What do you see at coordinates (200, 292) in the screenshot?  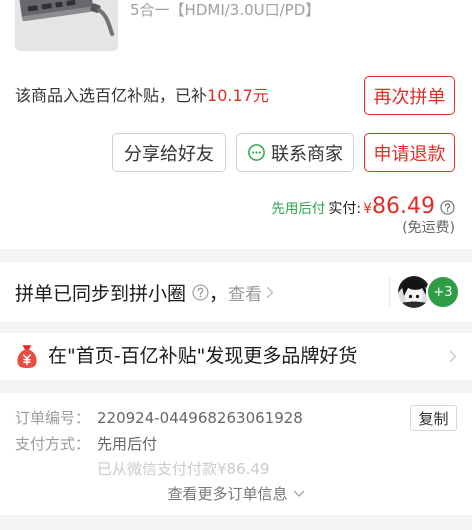 I see `group-sync-help-icon` at bounding box center [200, 292].